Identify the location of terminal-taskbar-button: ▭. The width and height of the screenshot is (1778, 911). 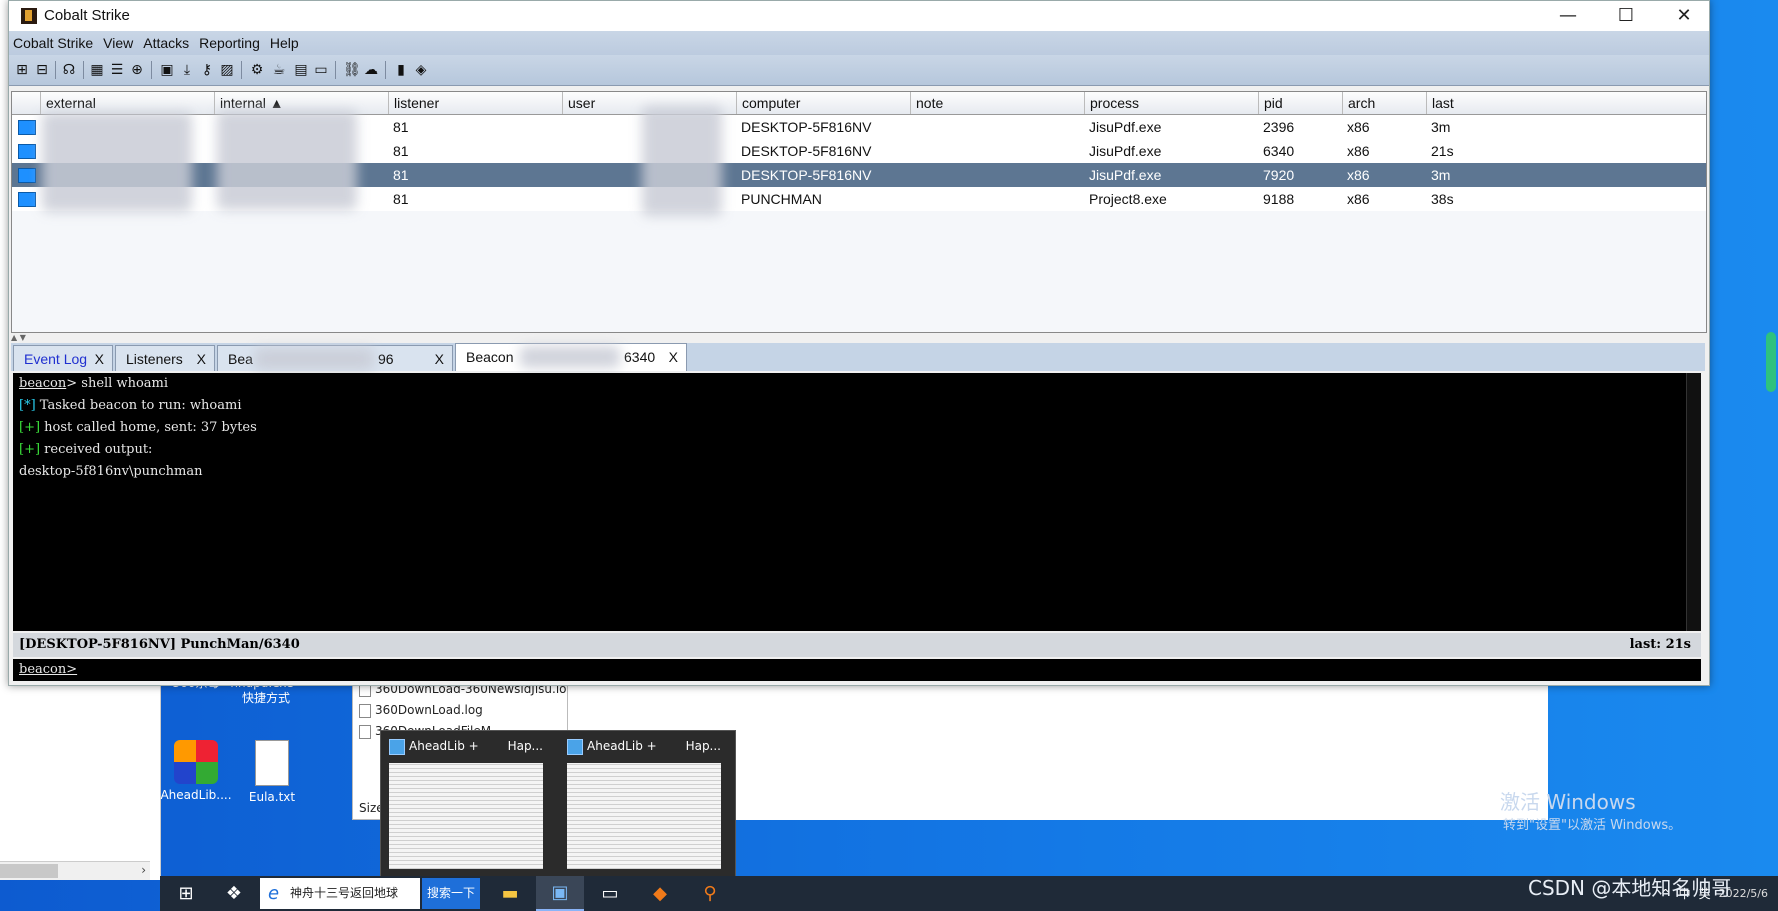
(610, 893).